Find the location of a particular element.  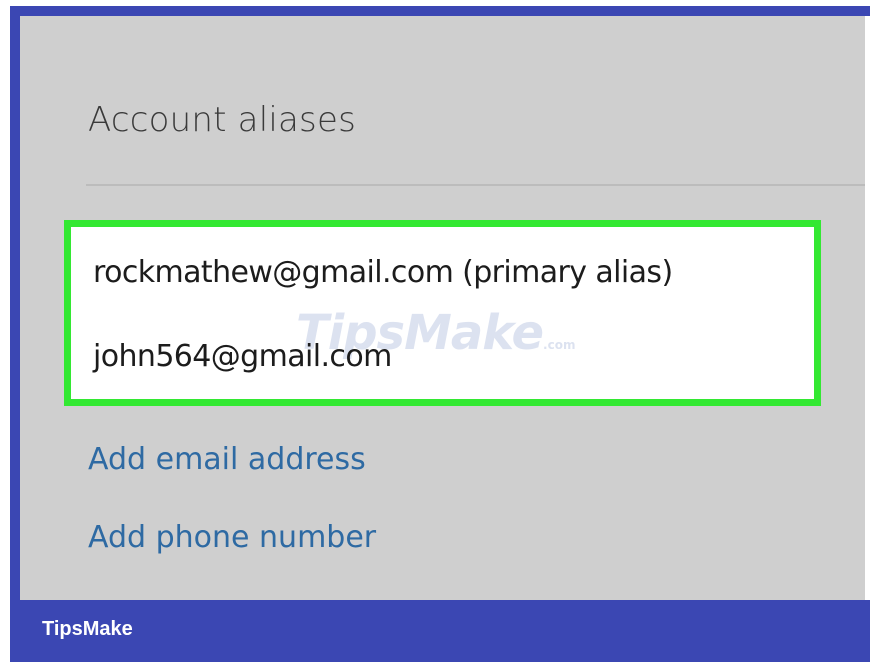

section-divider is located at coordinates (475, 185).